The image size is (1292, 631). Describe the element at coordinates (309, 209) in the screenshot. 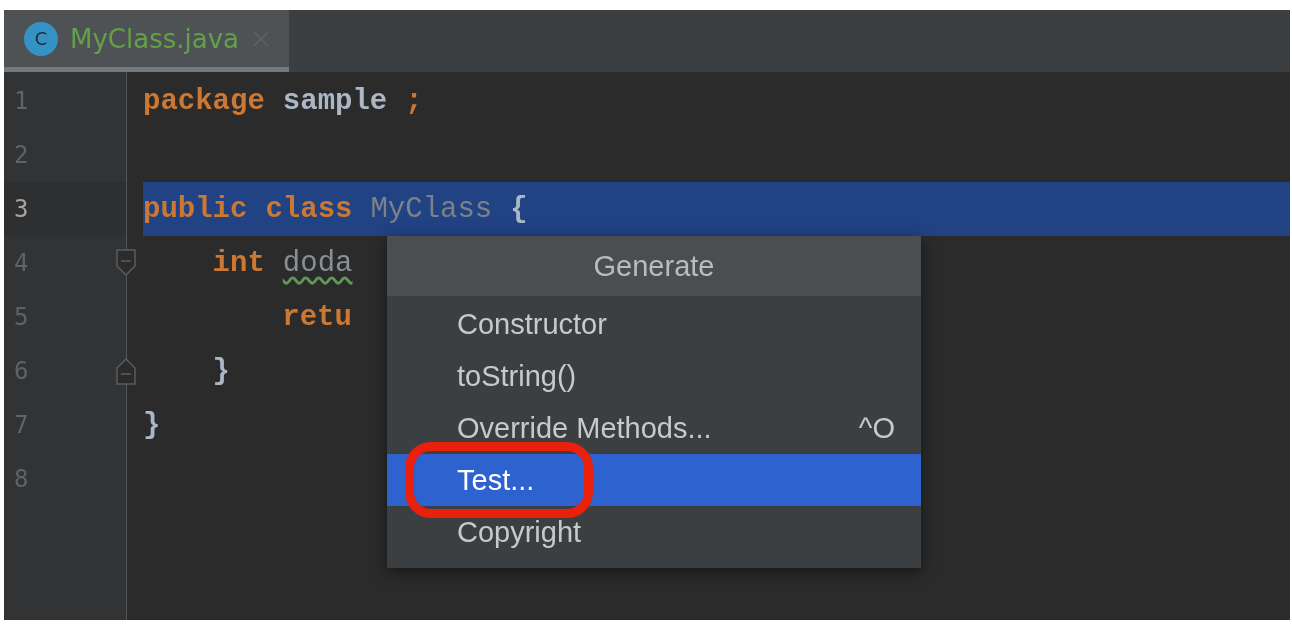

I see `code-token: class` at that location.